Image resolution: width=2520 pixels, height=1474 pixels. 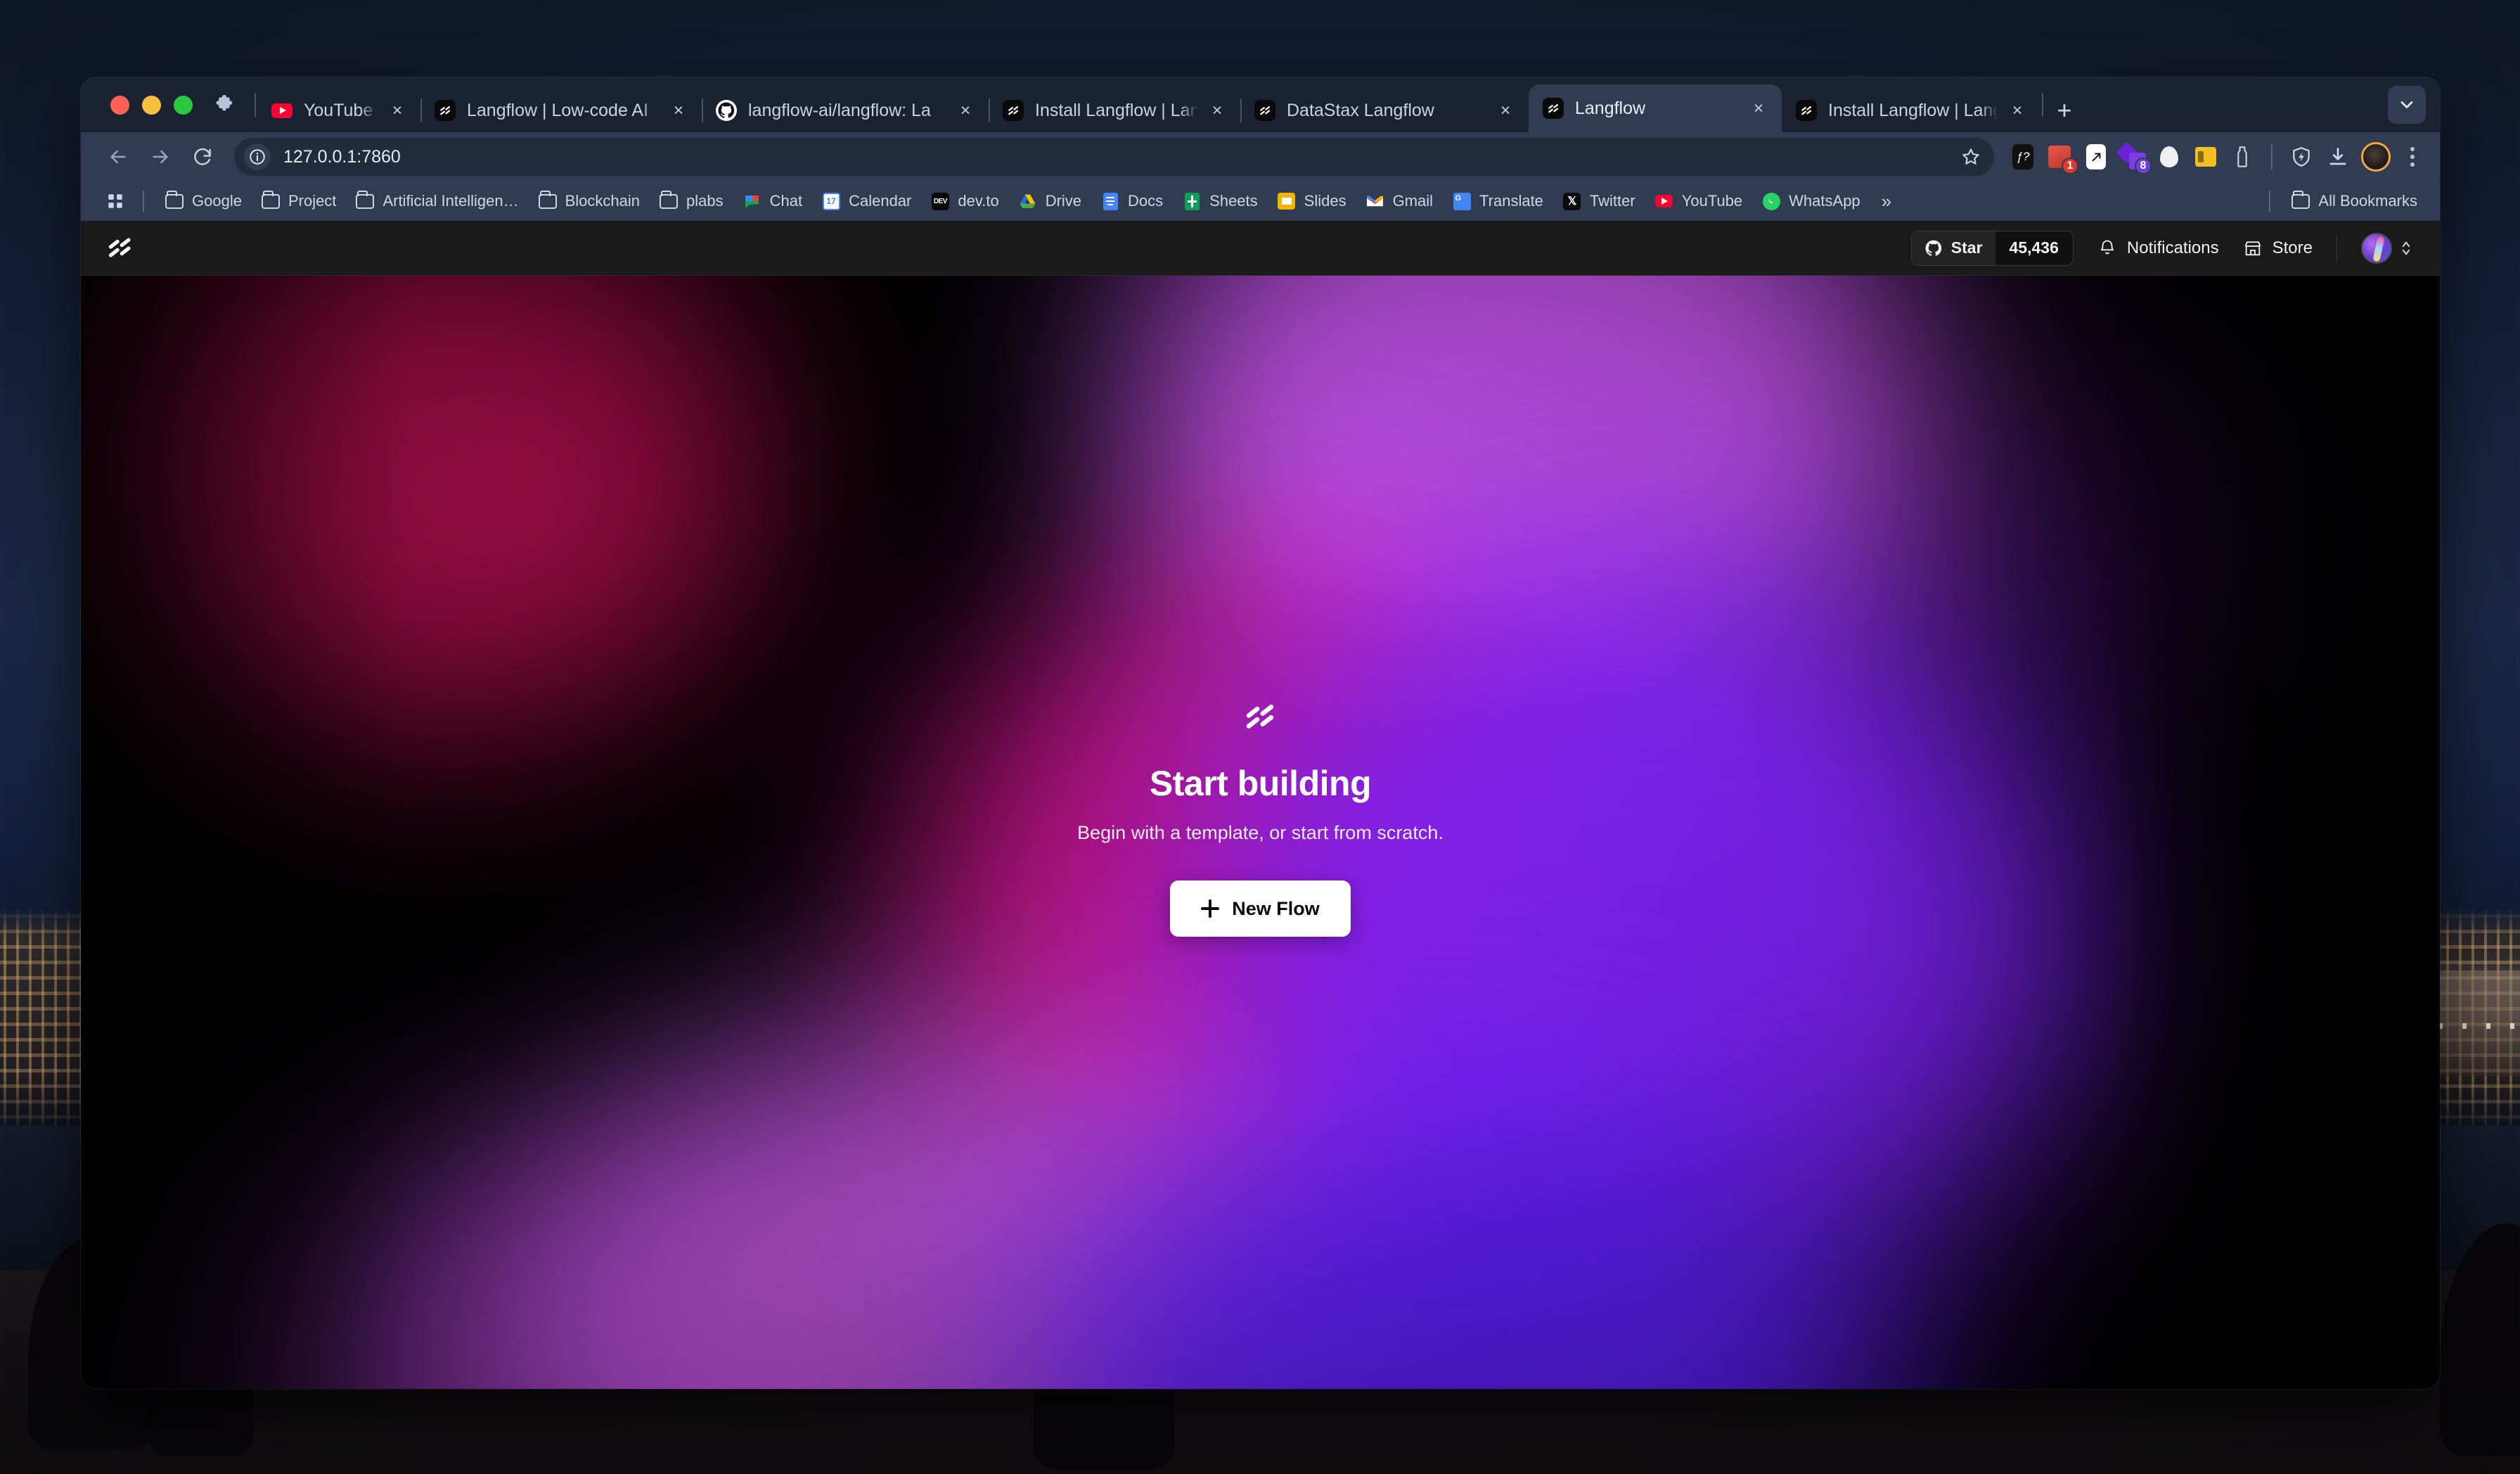 I want to click on tab-title: Langflow | Low-code AI, so click(x=558, y=110).